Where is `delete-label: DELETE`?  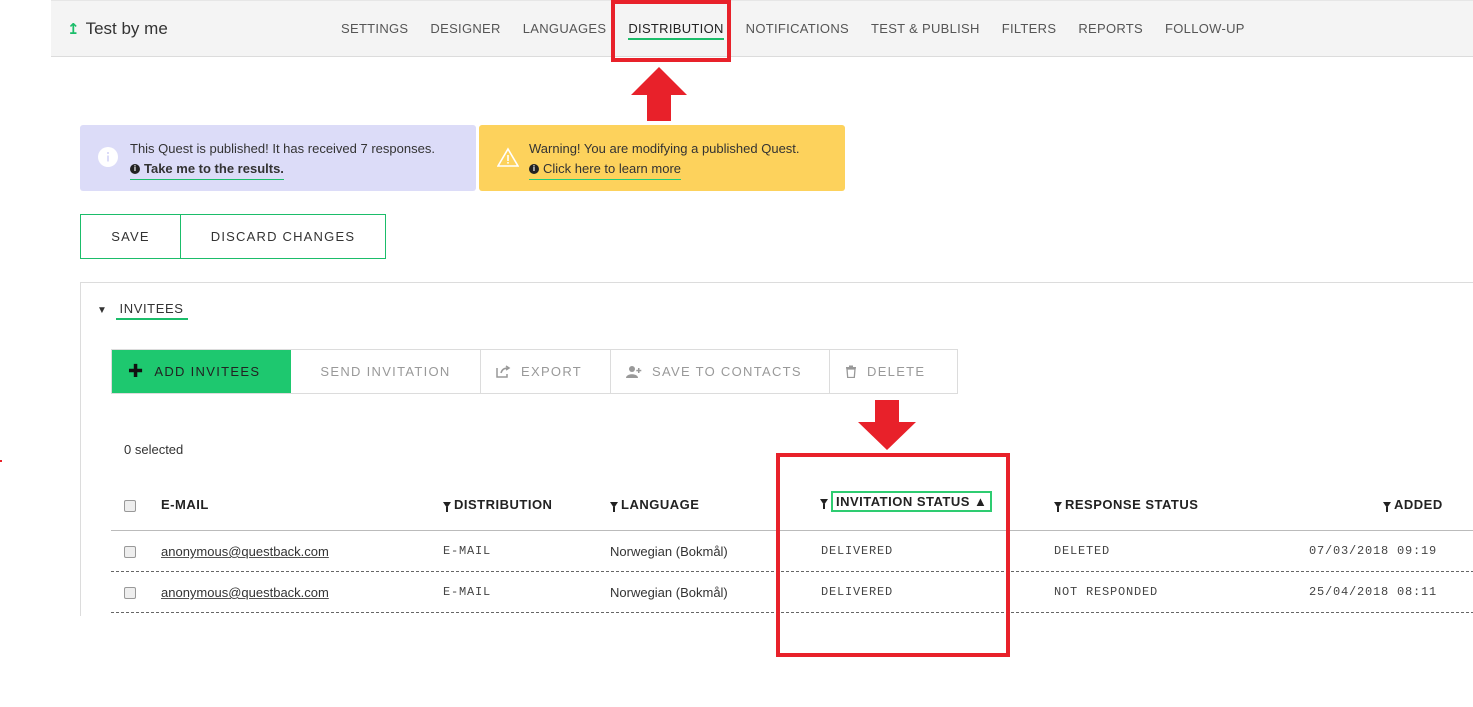 delete-label: DELETE is located at coordinates (896, 371).